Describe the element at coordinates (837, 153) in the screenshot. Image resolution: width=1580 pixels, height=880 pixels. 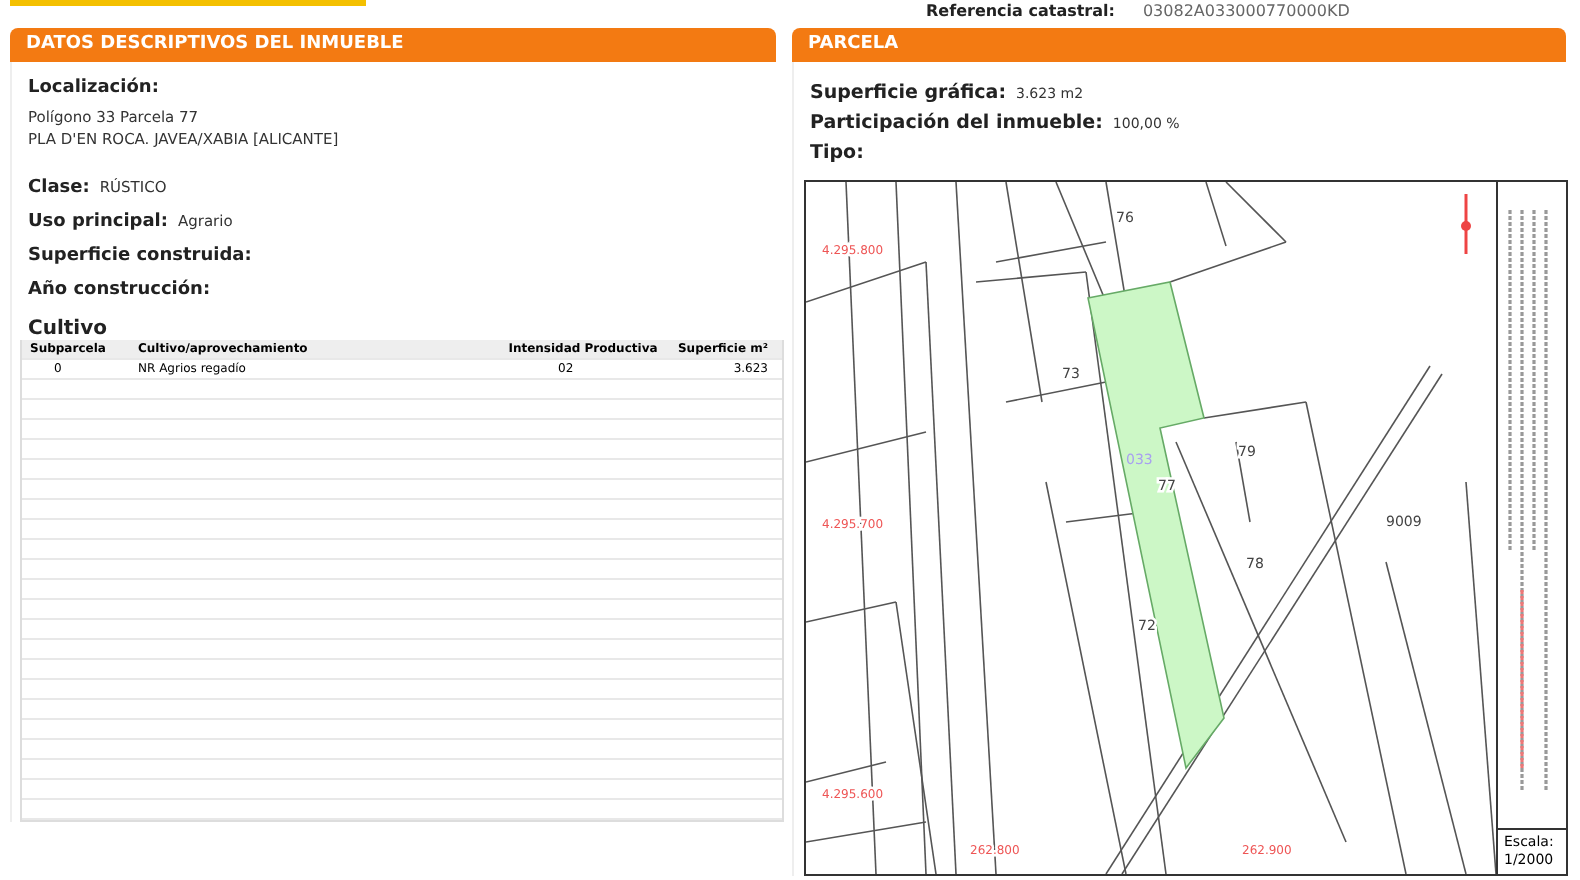
I see `field-label: Tipo:` at that location.